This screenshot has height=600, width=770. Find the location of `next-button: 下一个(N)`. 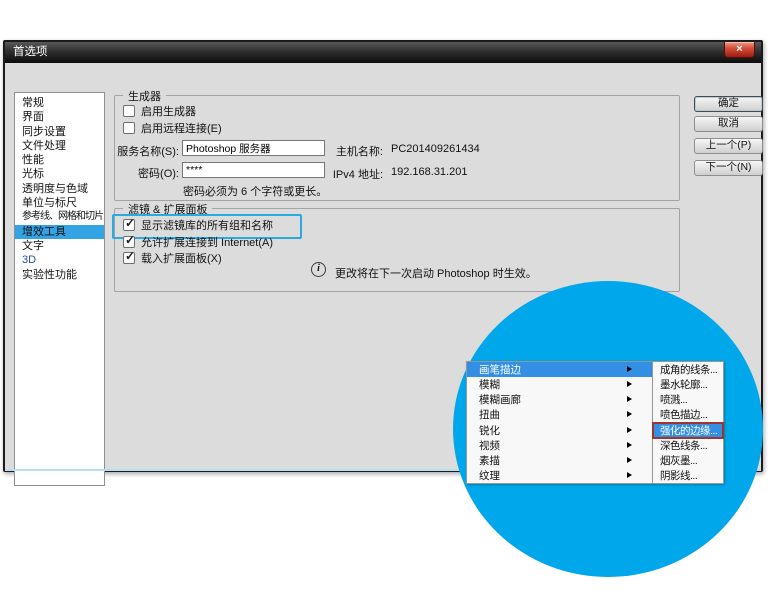

next-button: 下一个(N) is located at coordinates (728, 168).